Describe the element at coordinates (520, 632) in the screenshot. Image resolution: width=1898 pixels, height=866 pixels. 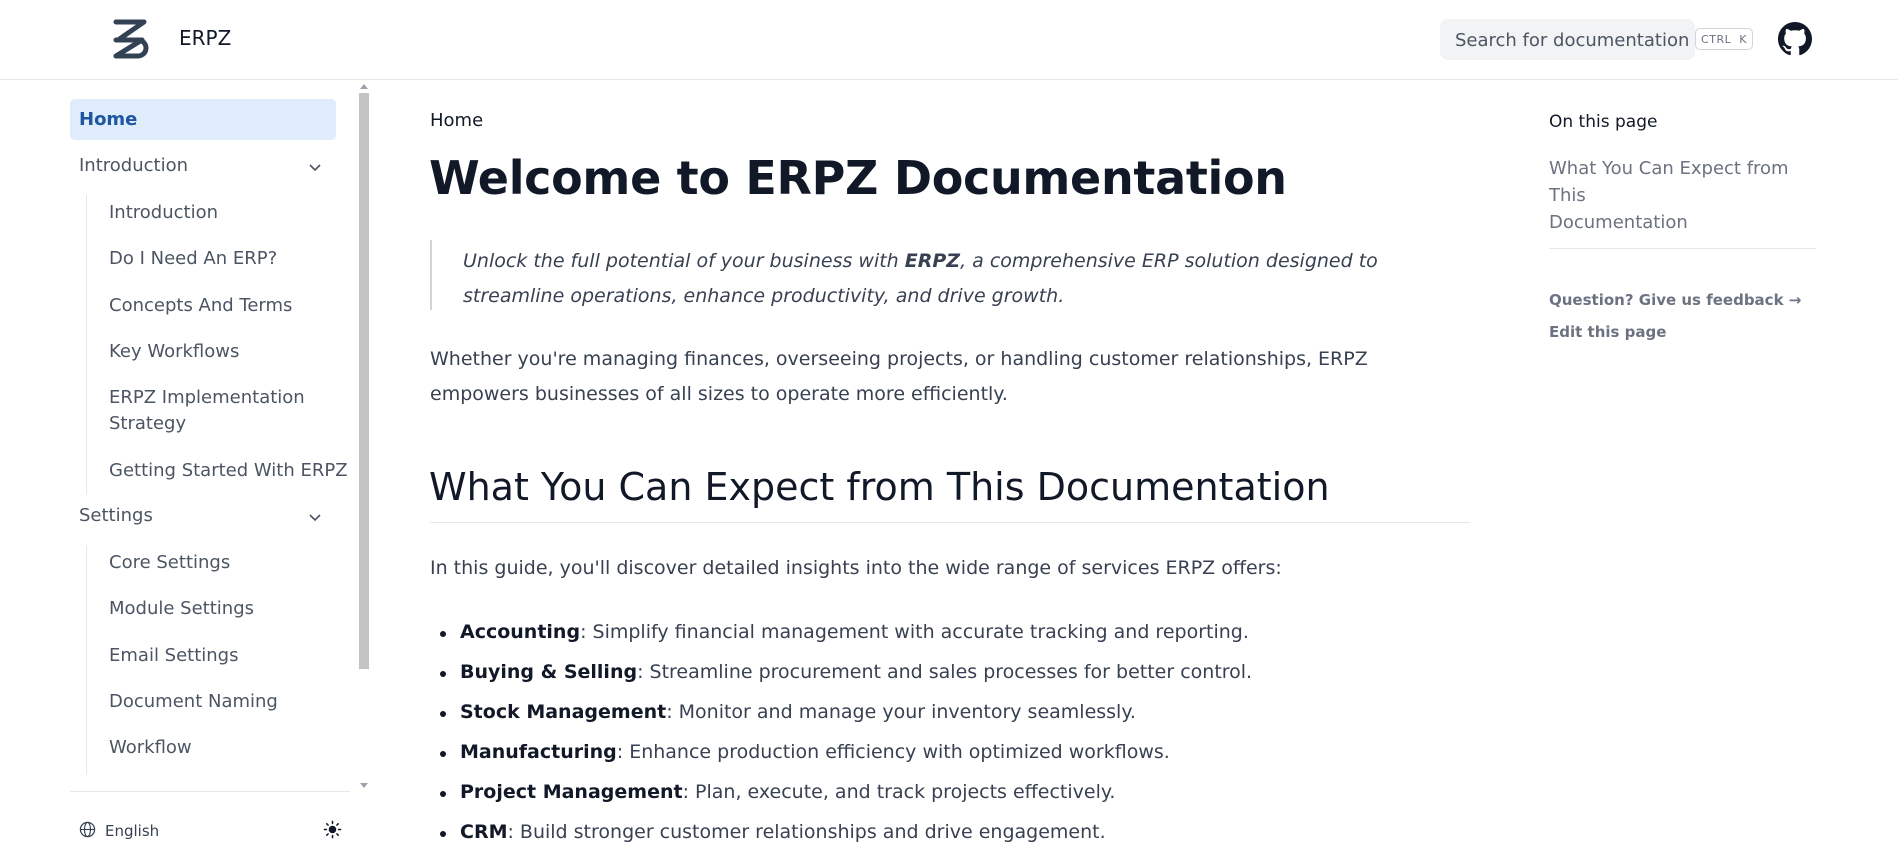
I see `feature-name: Accounting` at that location.